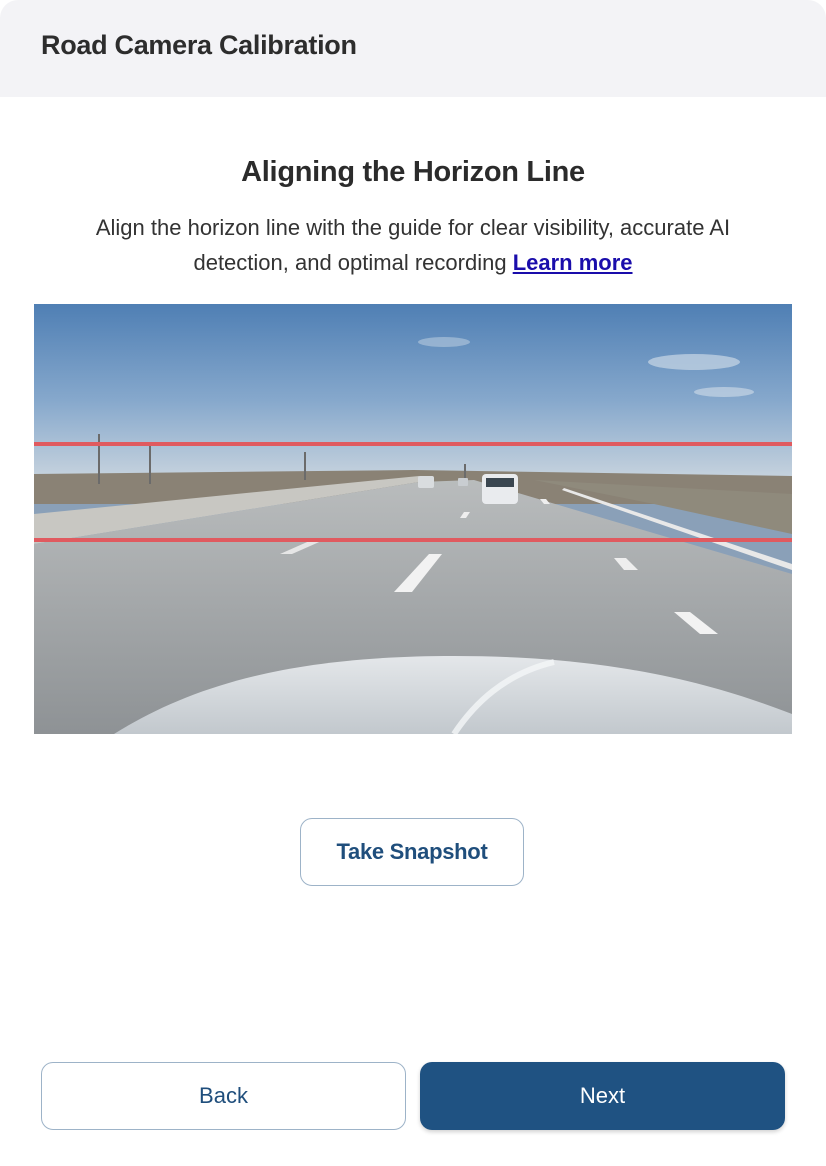  What do you see at coordinates (602, 1096) in the screenshot?
I see `next-button: Next` at bounding box center [602, 1096].